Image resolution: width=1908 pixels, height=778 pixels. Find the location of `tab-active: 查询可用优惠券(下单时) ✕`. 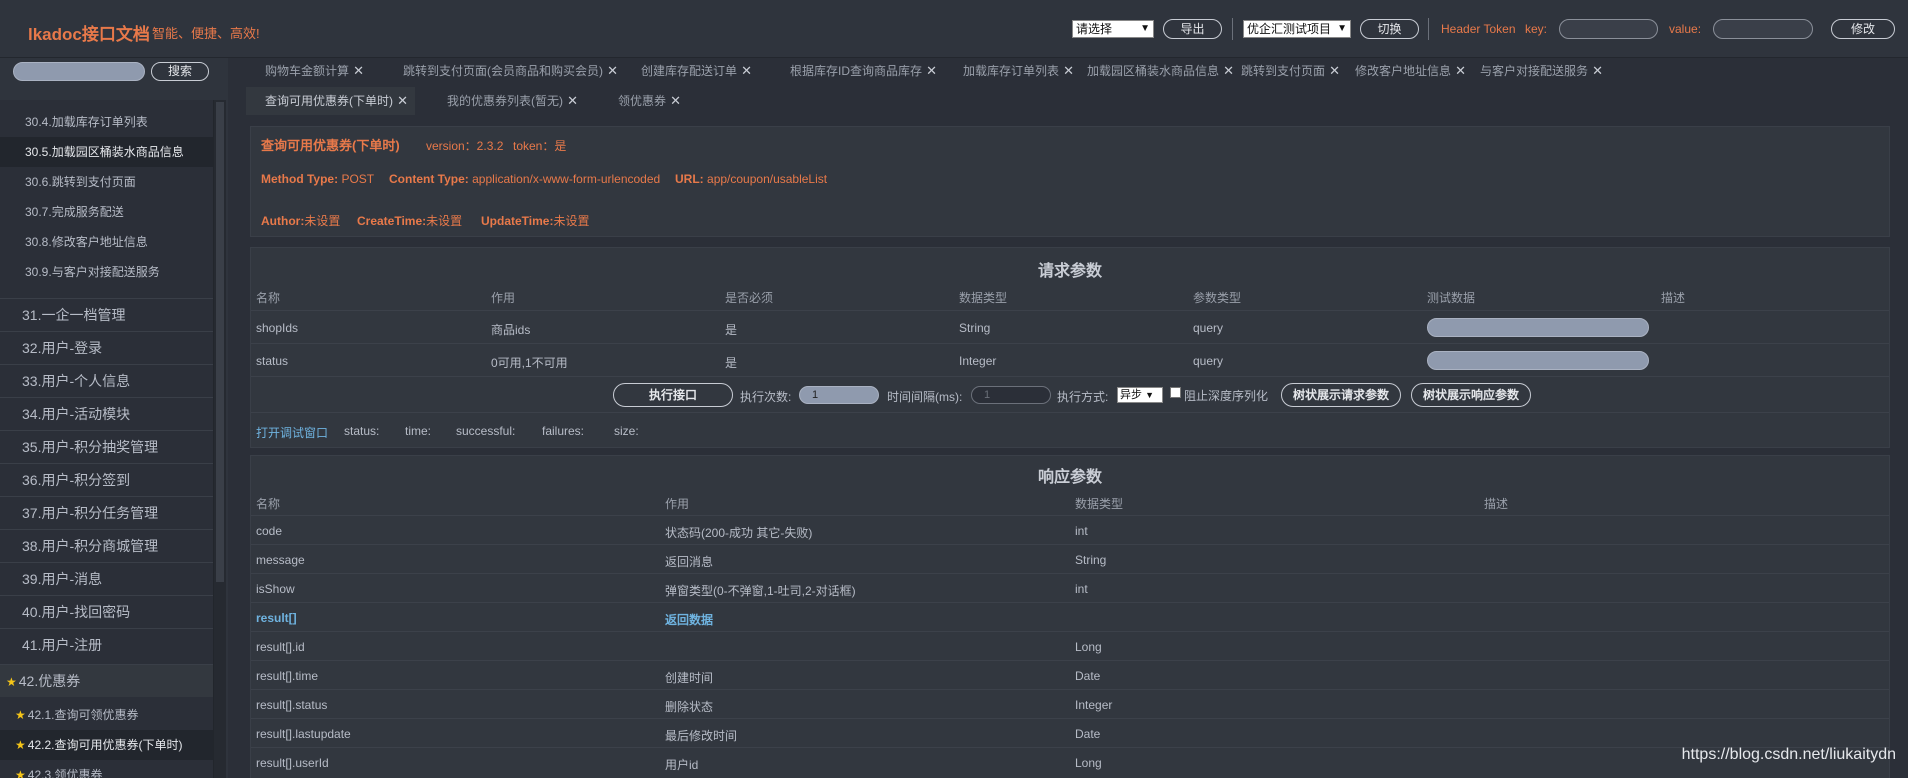

tab-active: 查询可用优惠券(下单时) ✕ is located at coordinates (330, 101).